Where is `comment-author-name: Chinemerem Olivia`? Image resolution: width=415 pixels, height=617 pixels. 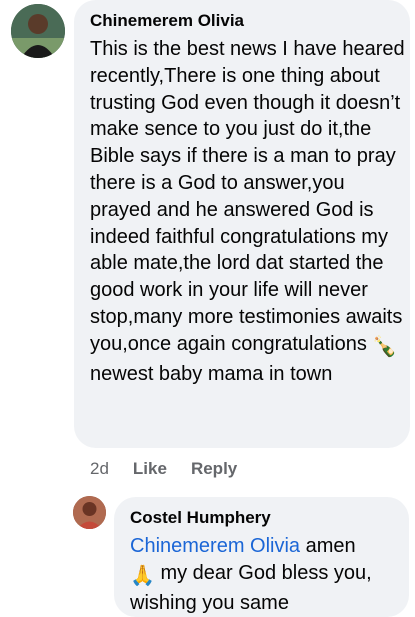
comment-author-name: Chinemerem Olivia is located at coordinates (167, 21).